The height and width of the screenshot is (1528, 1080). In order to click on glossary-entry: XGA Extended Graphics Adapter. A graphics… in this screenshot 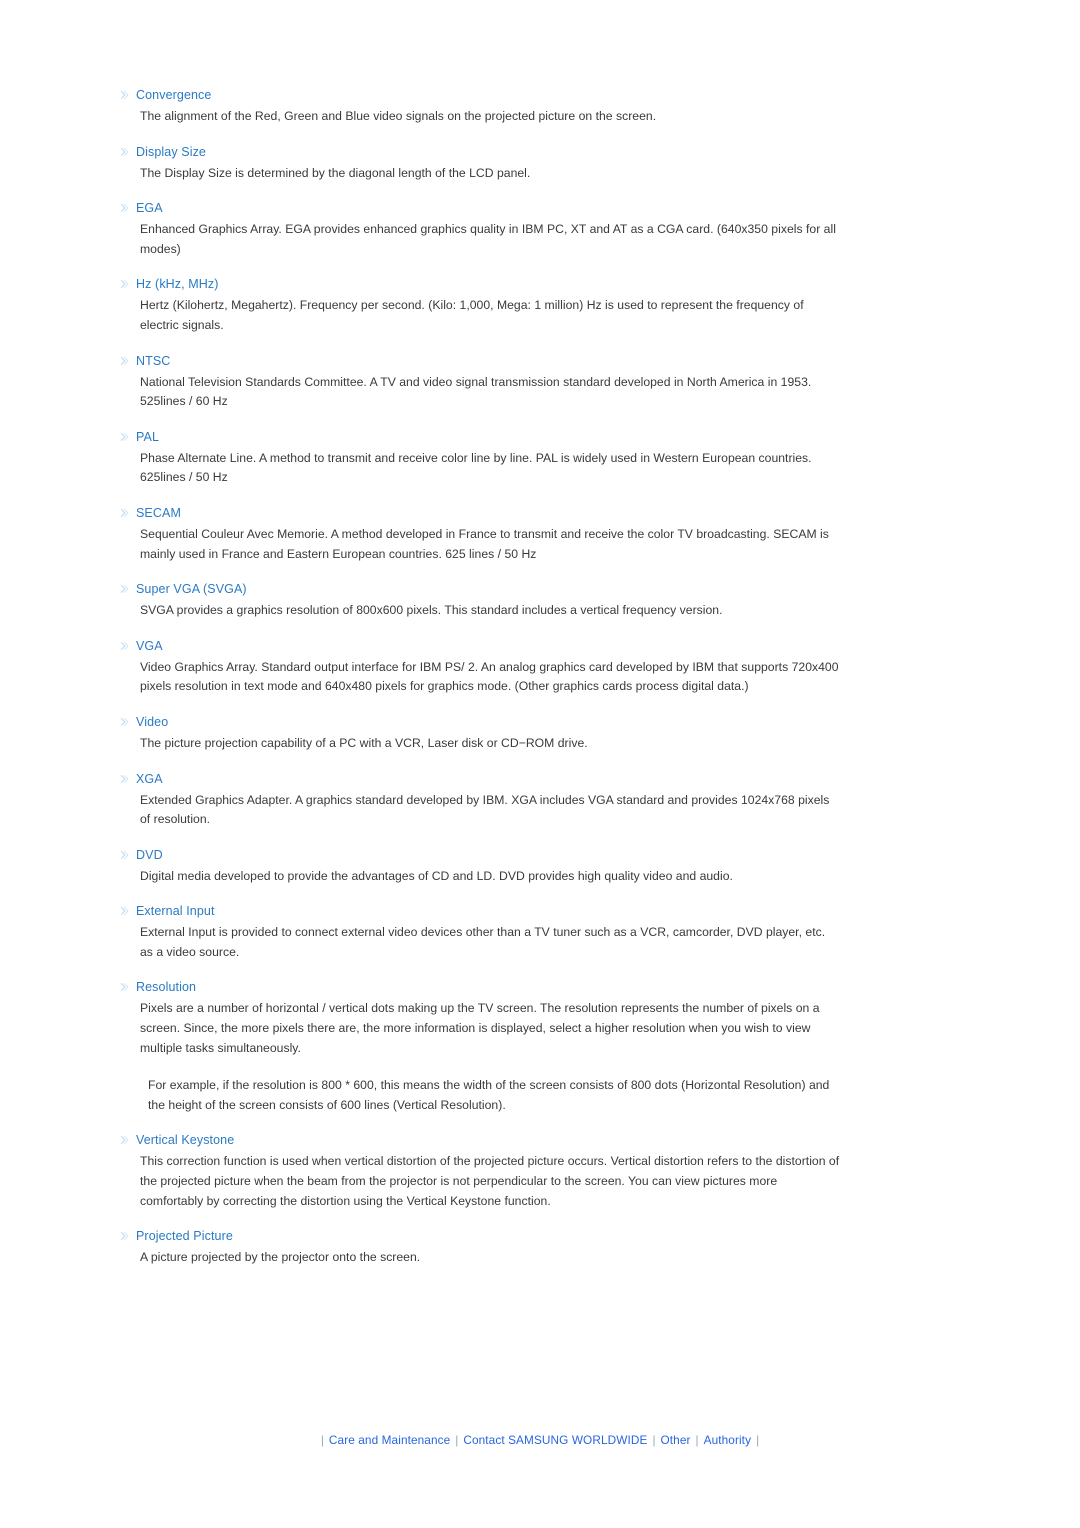, I will do `click(479, 801)`.